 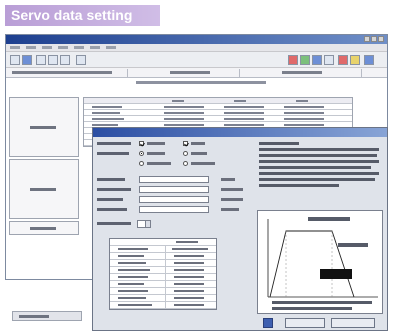 I want to click on open-icon, so click(x=15, y=60).